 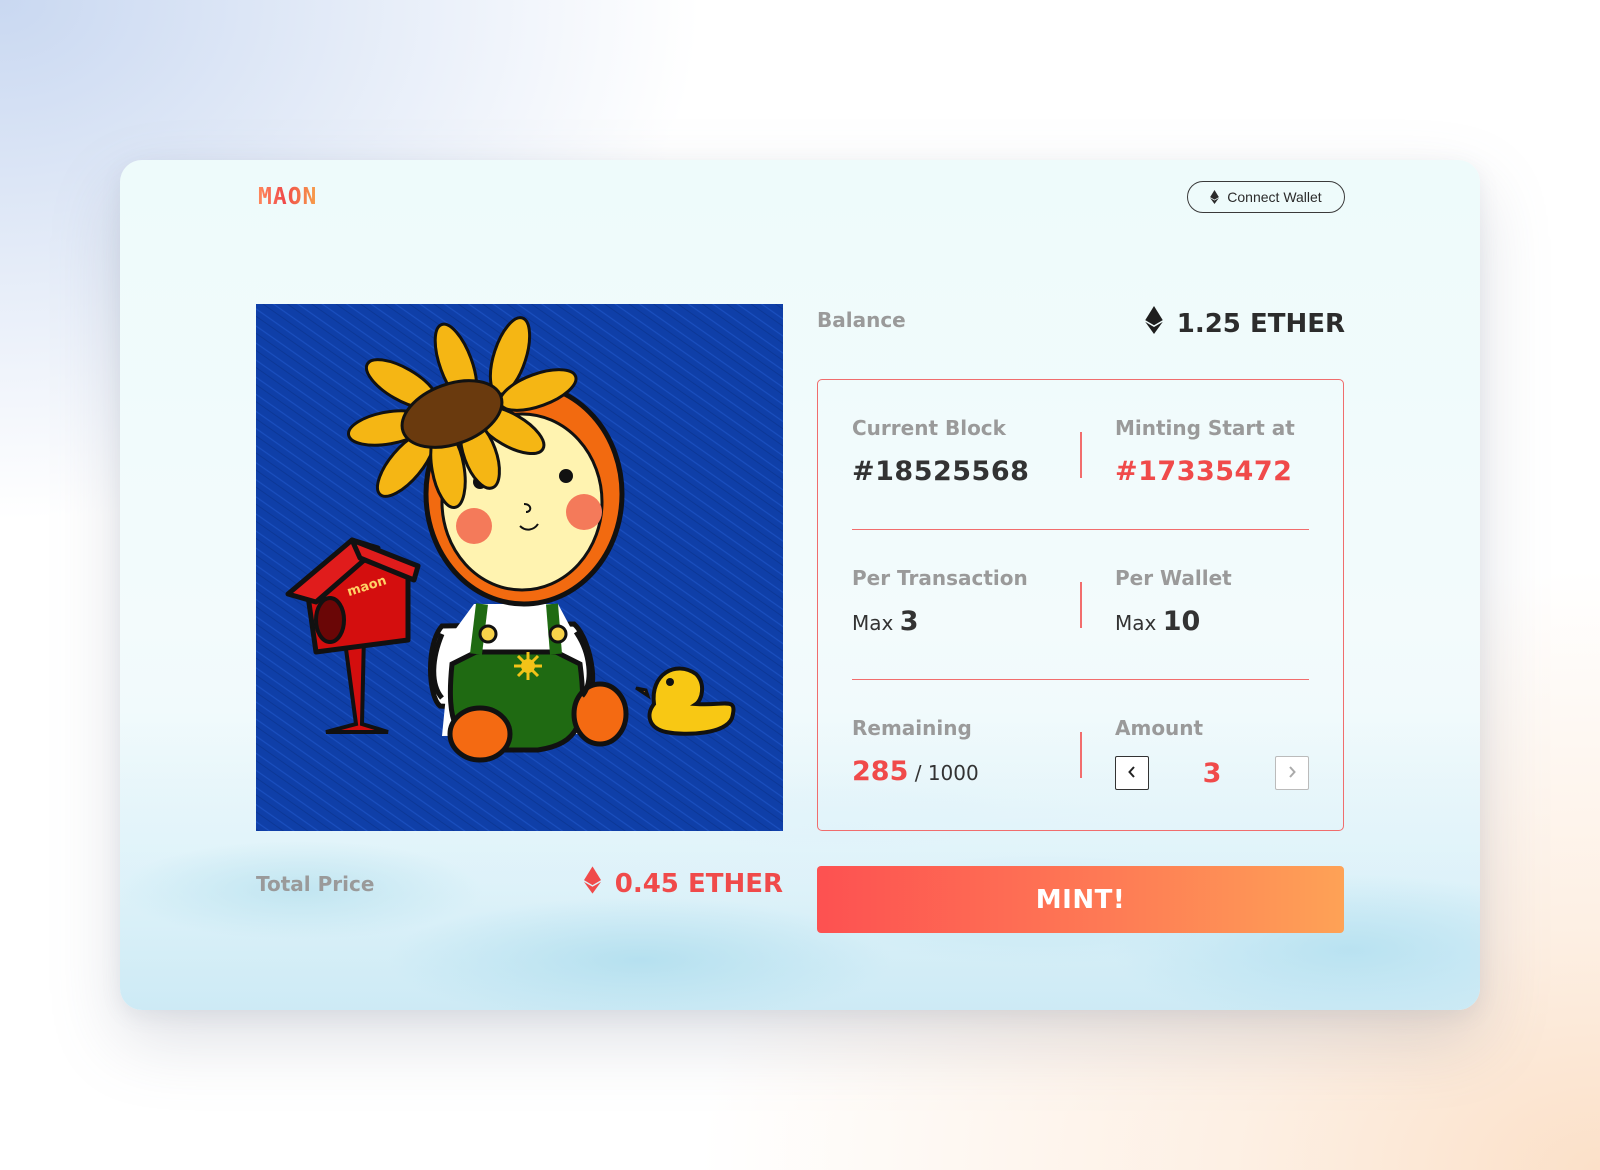 What do you see at coordinates (873, 623) in the screenshot?
I see `per-transaction-prefix: Max` at bounding box center [873, 623].